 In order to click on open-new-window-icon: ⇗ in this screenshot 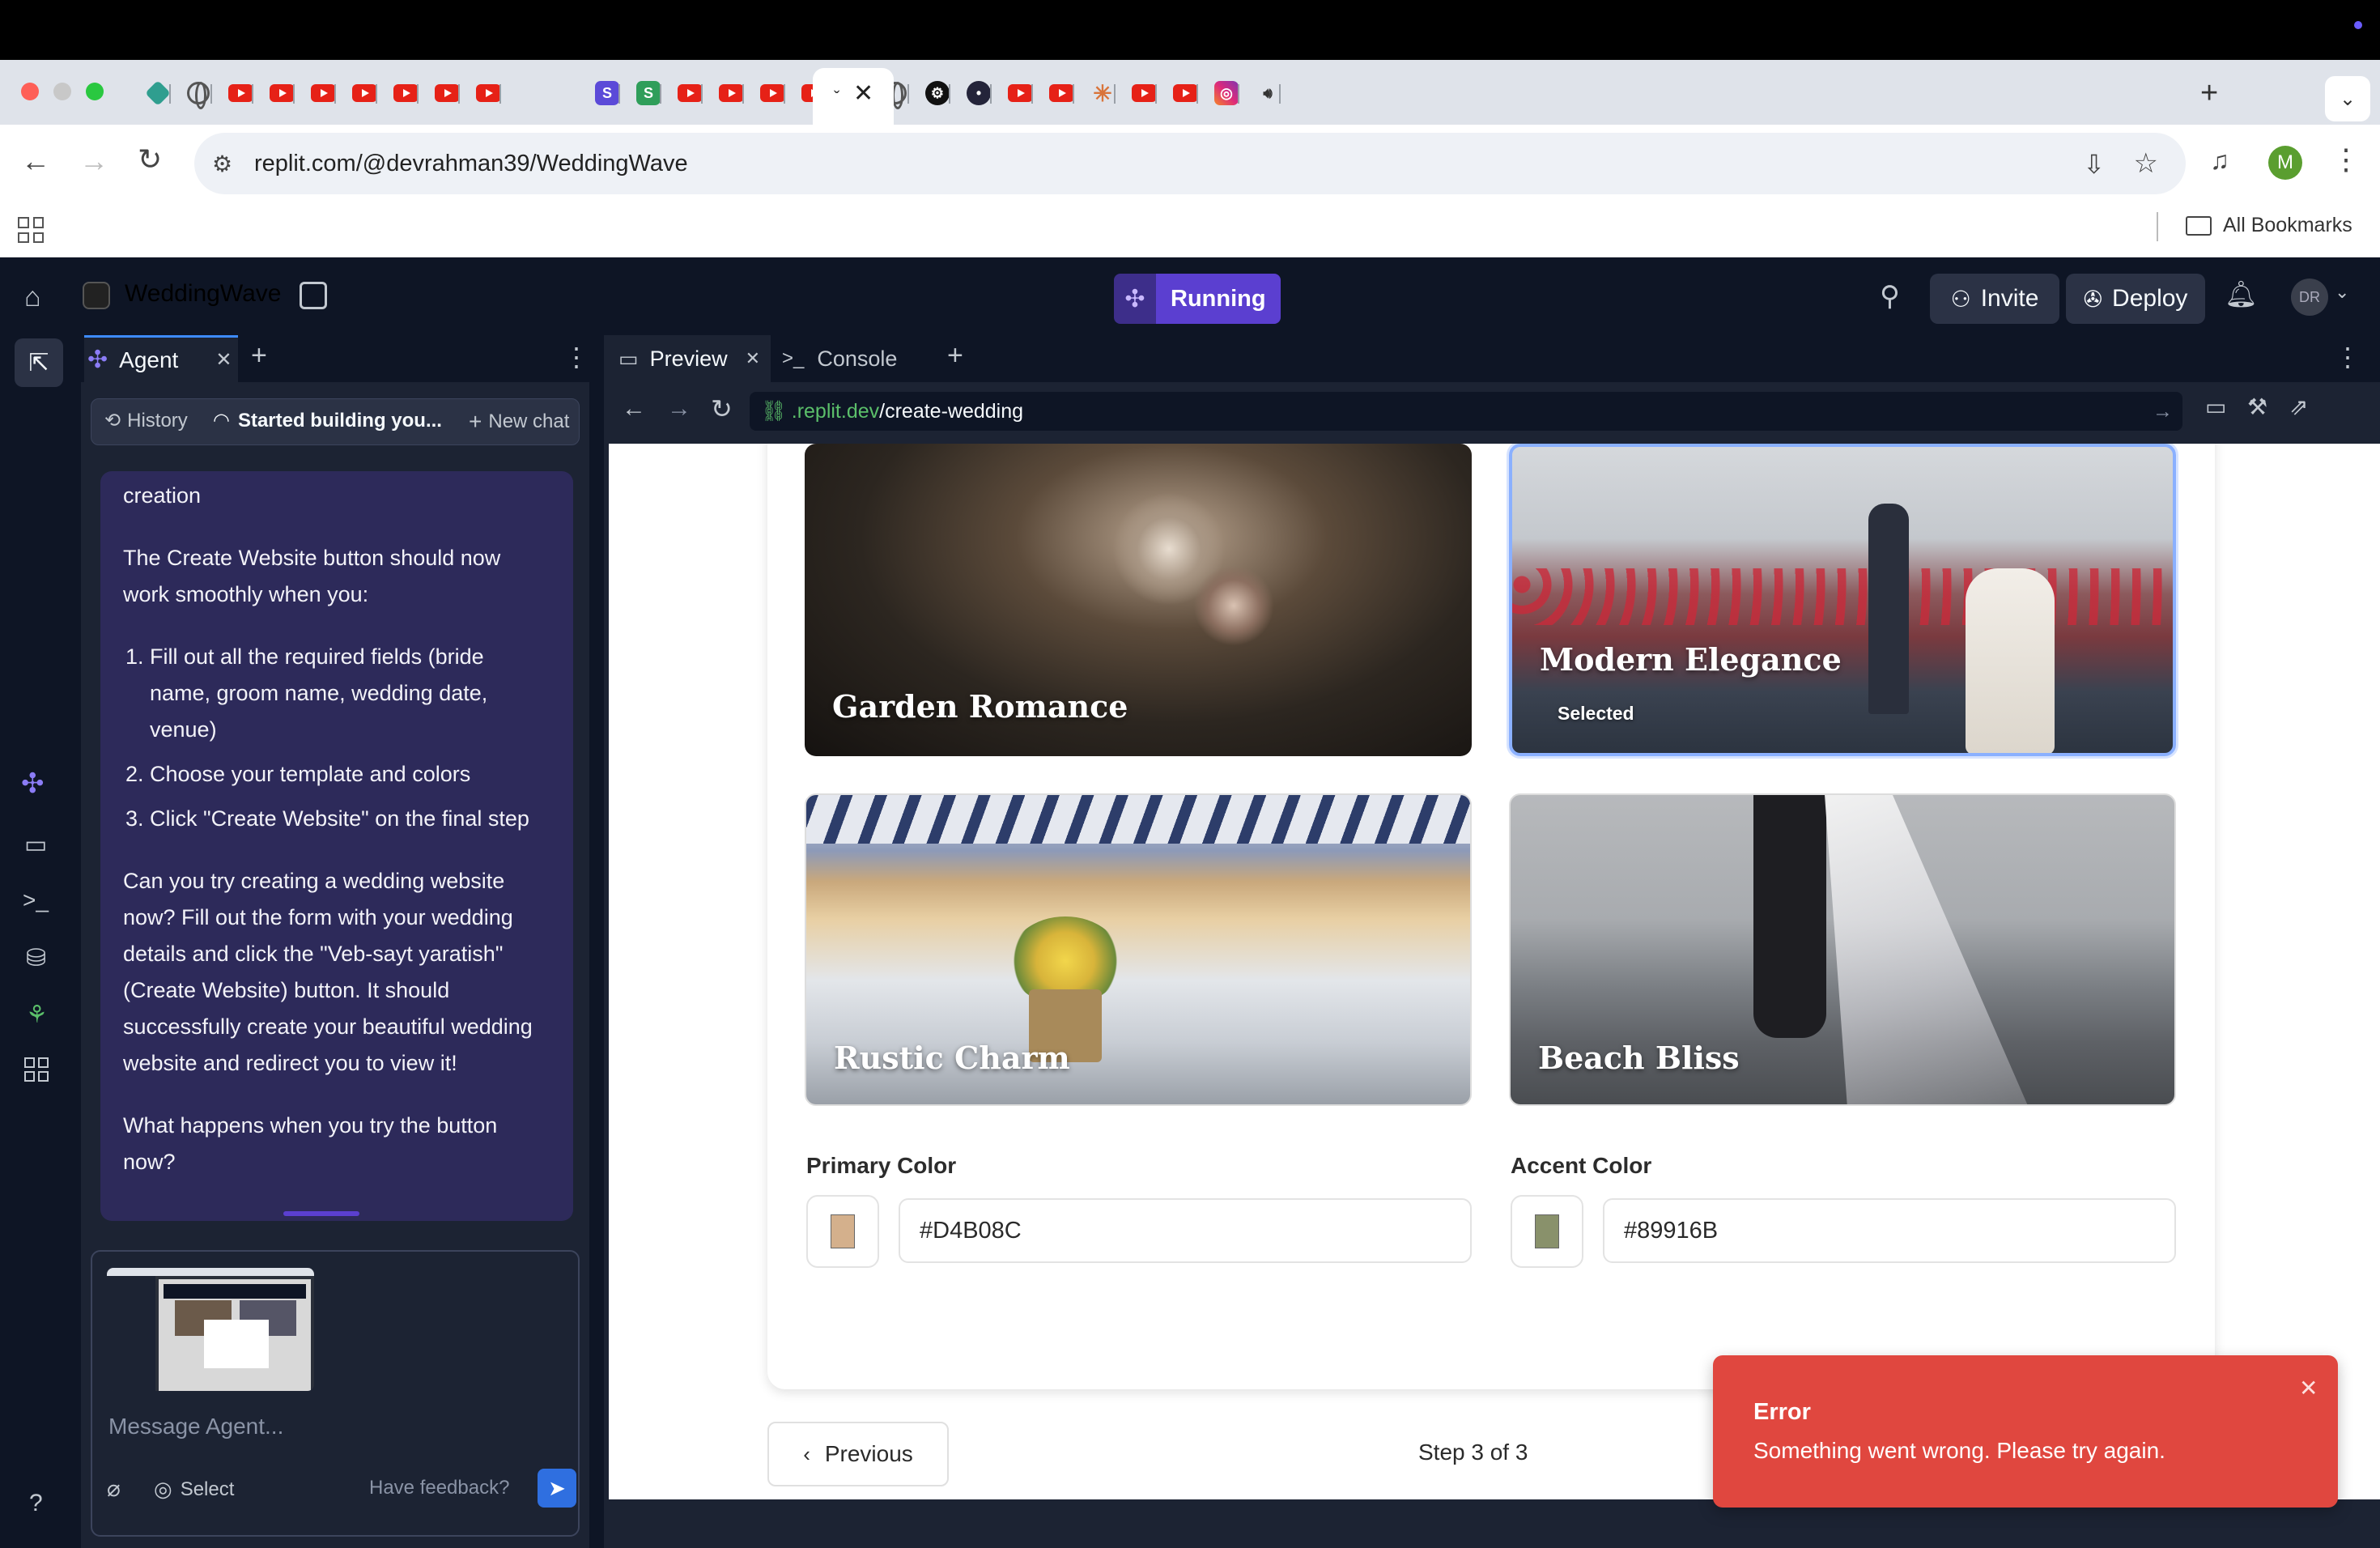, I will do `click(2298, 407)`.